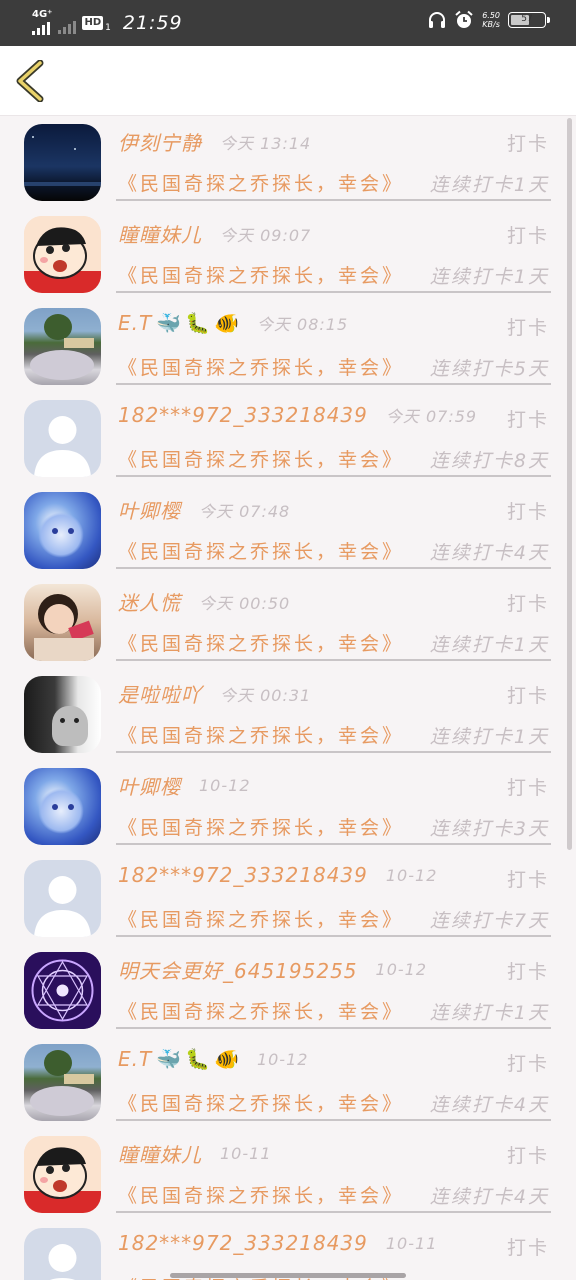 The height and width of the screenshot is (1280, 576). What do you see at coordinates (238, 969) in the screenshot?
I see `user-name: 明天会更好_645195255` at bounding box center [238, 969].